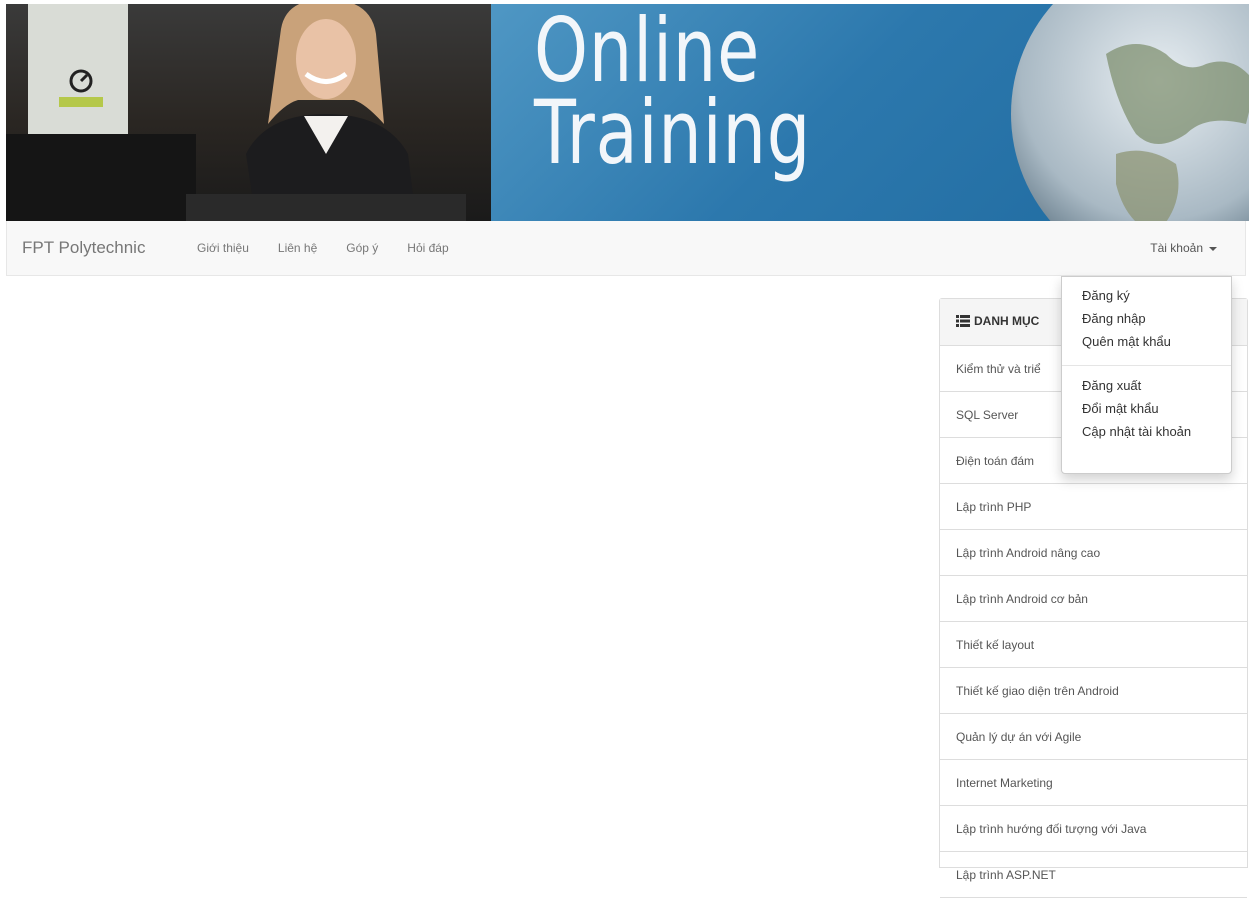  What do you see at coordinates (326, 112) in the screenshot?
I see `presenter-image` at bounding box center [326, 112].